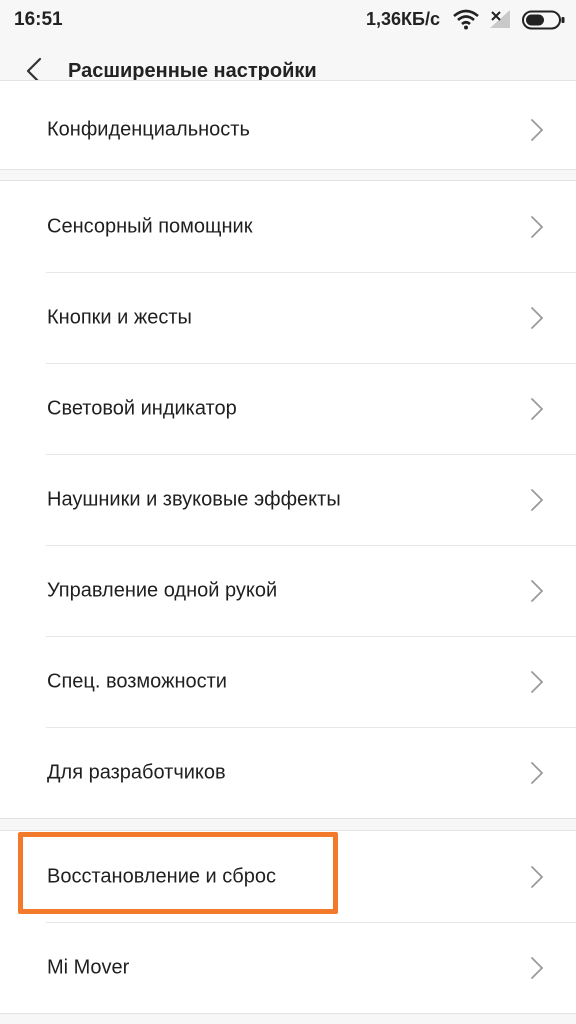 The width and height of the screenshot is (576, 1024). What do you see at coordinates (88, 967) in the screenshot?
I see `list-item-label: Mi Mover` at bounding box center [88, 967].